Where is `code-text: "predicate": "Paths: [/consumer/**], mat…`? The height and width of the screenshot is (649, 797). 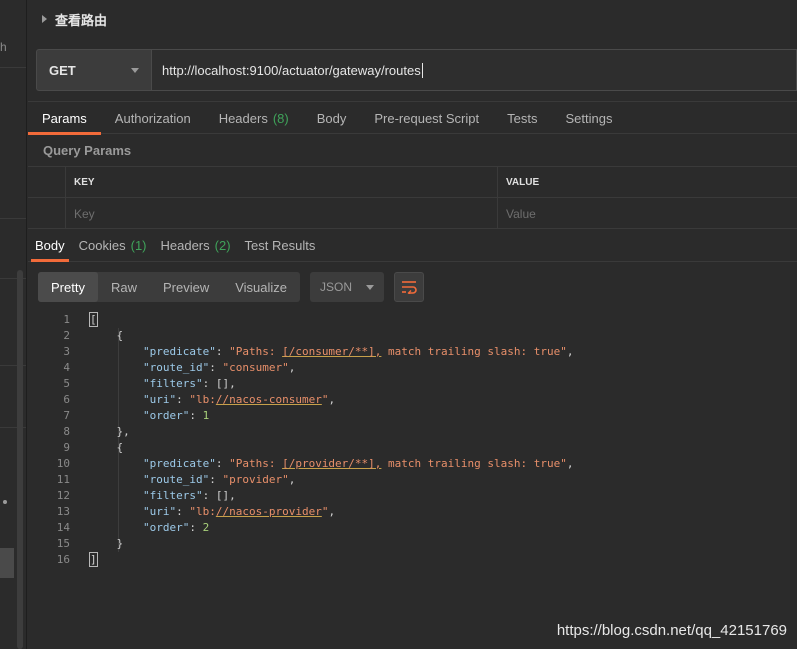
code-text: "predicate": "Paths: [/consumer/**], mat… is located at coordinates (358, 351).